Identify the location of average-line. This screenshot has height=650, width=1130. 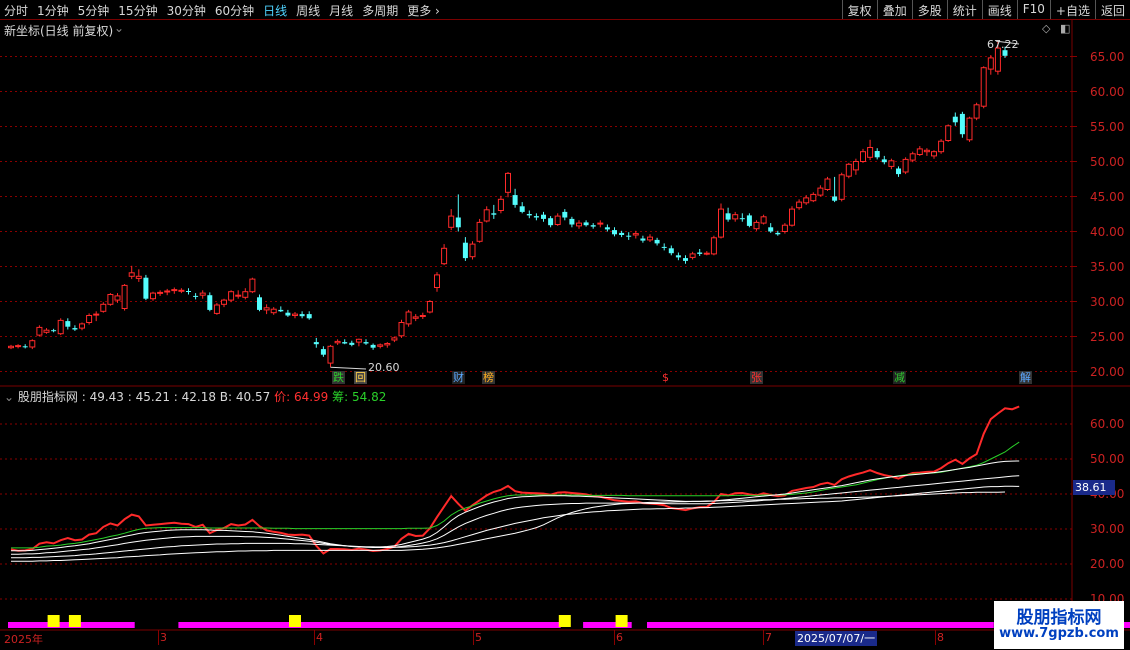
(515, 506).